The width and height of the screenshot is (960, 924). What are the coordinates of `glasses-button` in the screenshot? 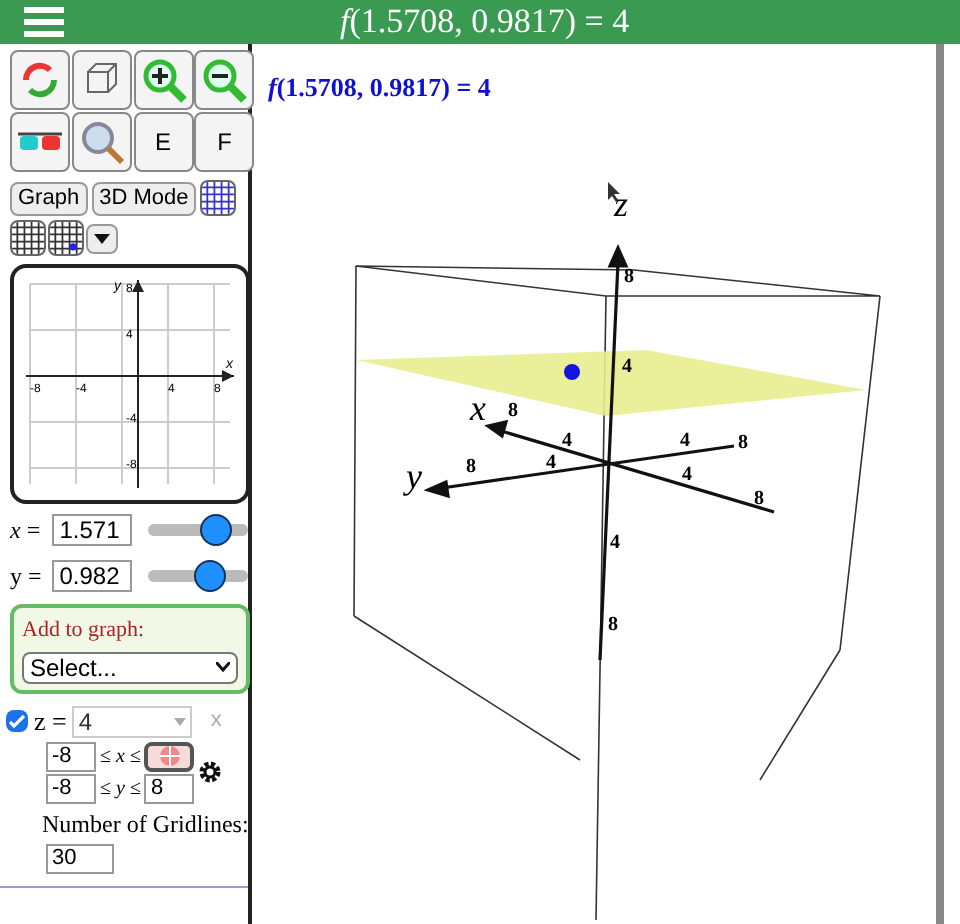 It's located at (40, 142).